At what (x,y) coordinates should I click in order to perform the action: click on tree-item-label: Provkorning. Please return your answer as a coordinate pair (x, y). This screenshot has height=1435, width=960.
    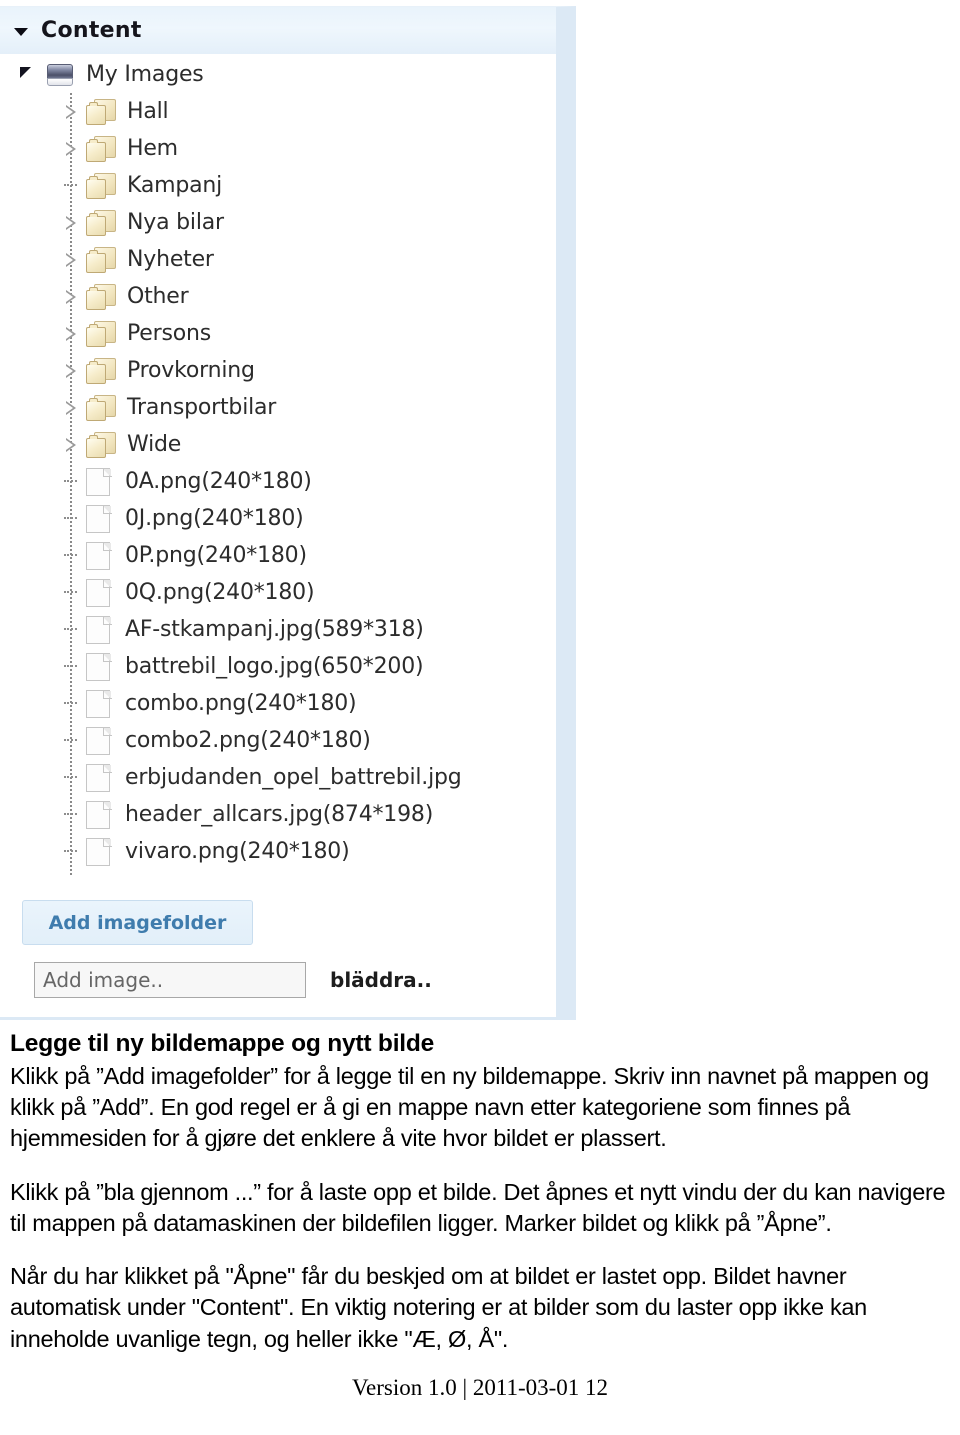
    Looking at the image, I should click on (191, 370).